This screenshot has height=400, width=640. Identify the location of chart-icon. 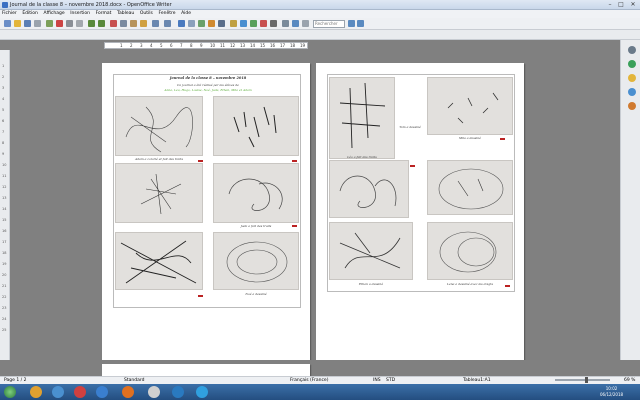
(211, 23).